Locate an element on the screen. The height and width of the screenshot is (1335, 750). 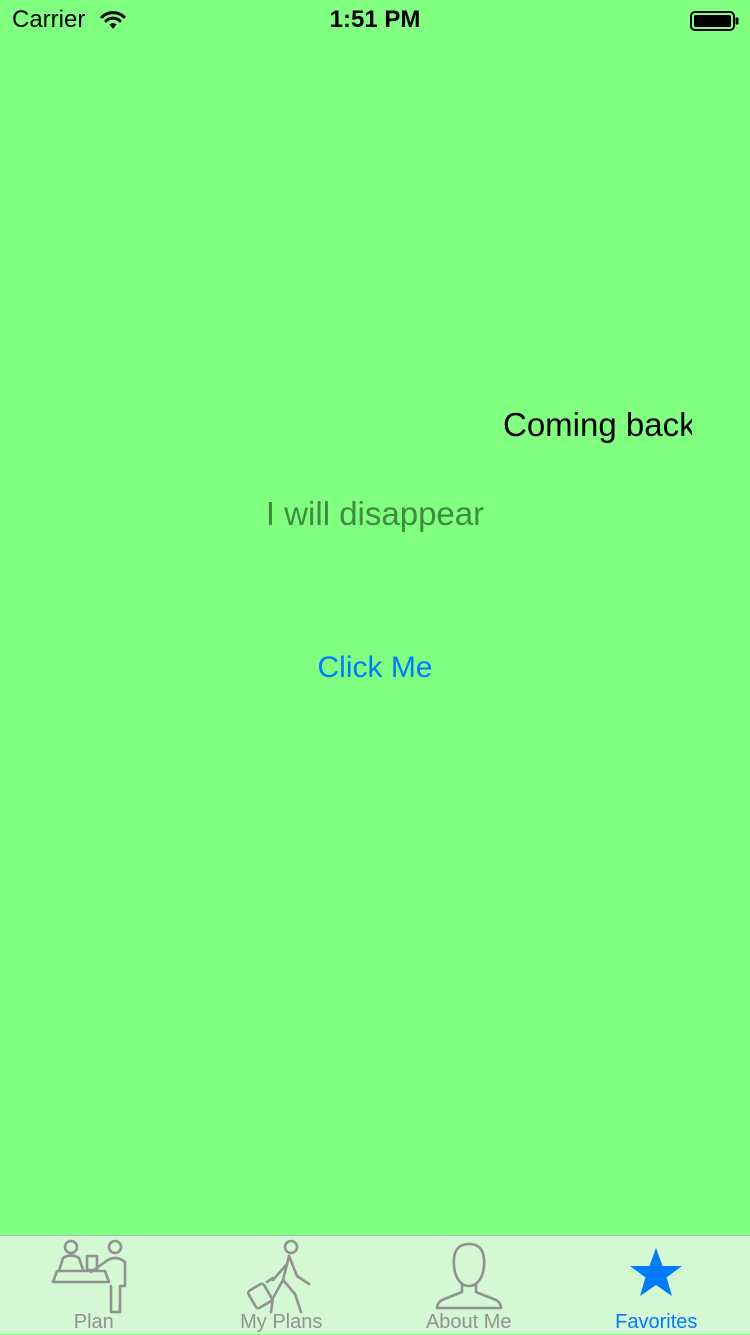
battery-icon is located at coordinates (715, 21).